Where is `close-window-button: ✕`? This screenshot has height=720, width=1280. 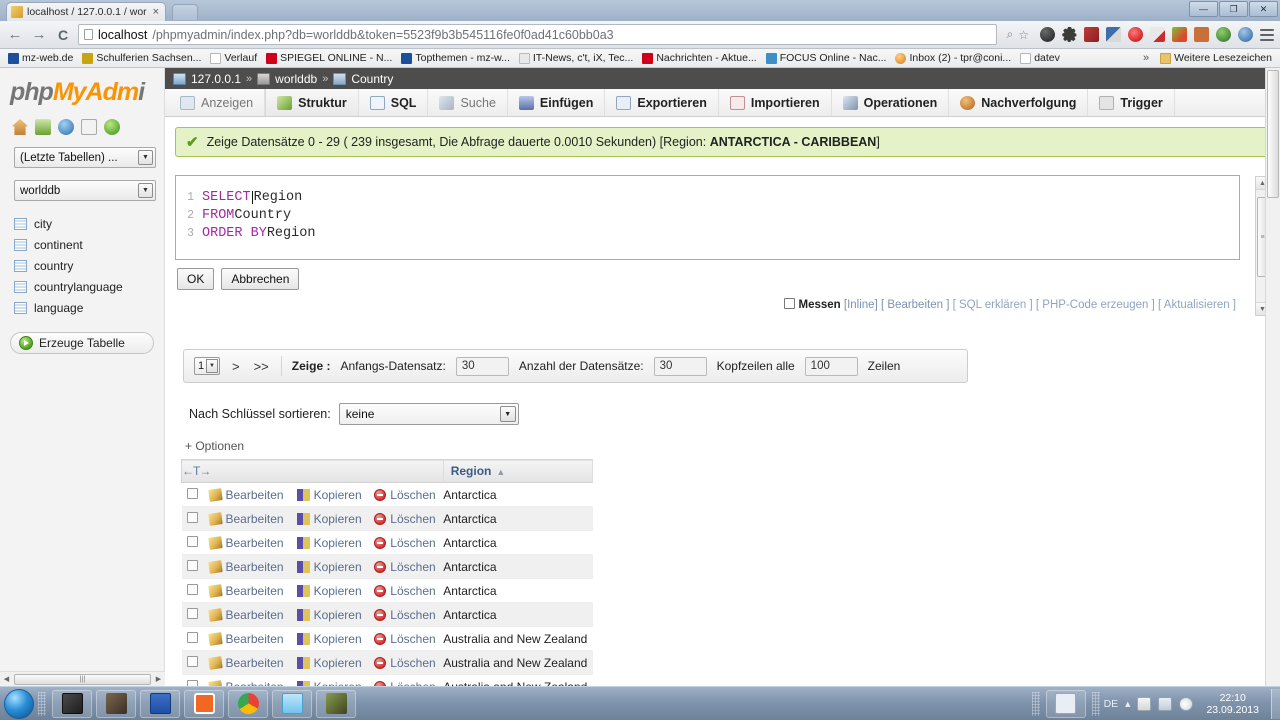 close-window-button: ✕ is located at coordinates (1263, 9).